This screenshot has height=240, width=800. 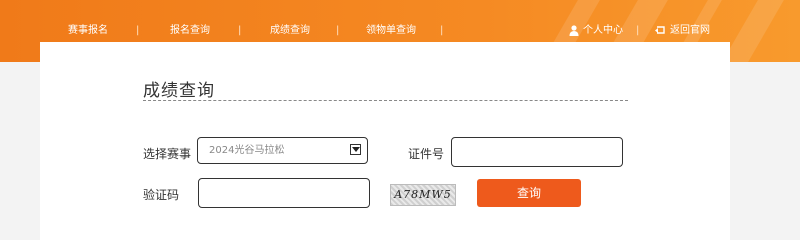 I want to click on event-label: 选择赛事, so click(x=167, y=154).